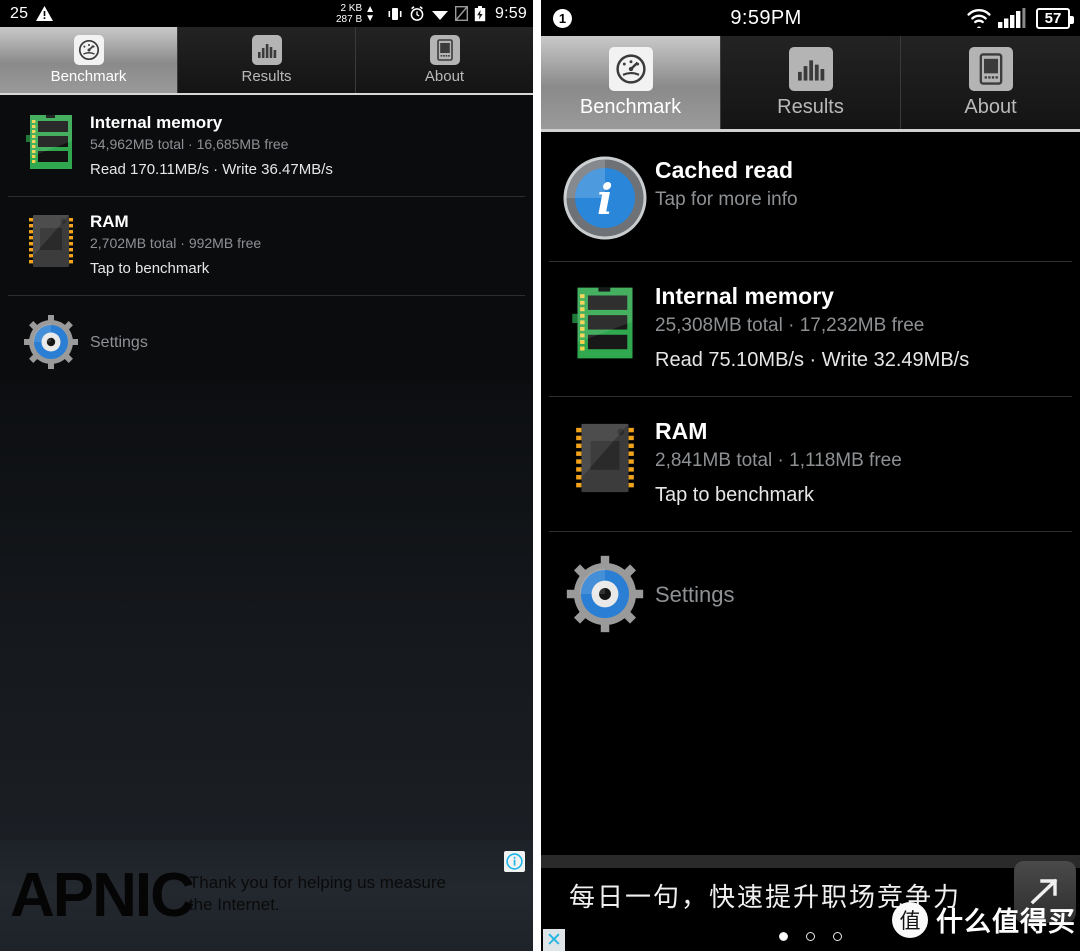 The image size is (1080, 951). What do you see at coordinates (810, 861) in the screenshot?
I see `ad-separator` at bounding box center [810, 861].